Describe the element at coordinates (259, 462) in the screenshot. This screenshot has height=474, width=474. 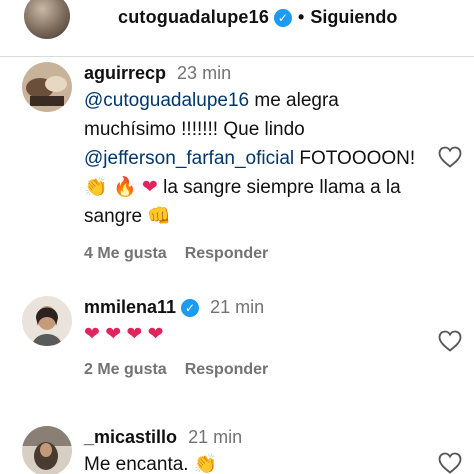
I see `comment-text: Me encanta. 👏` at that location.